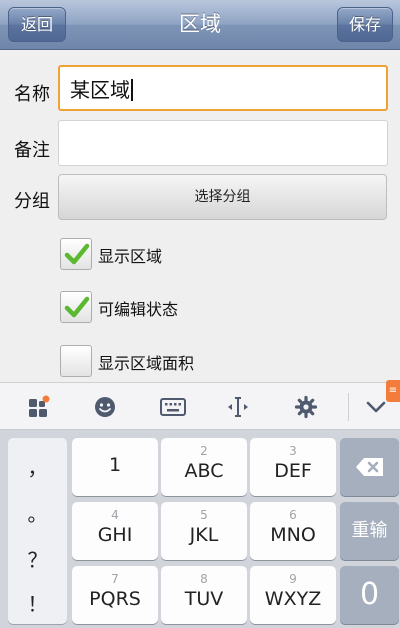 This screenshot has width=400, height=628. I want to click on symbol-key: ，, so click(37, 466).